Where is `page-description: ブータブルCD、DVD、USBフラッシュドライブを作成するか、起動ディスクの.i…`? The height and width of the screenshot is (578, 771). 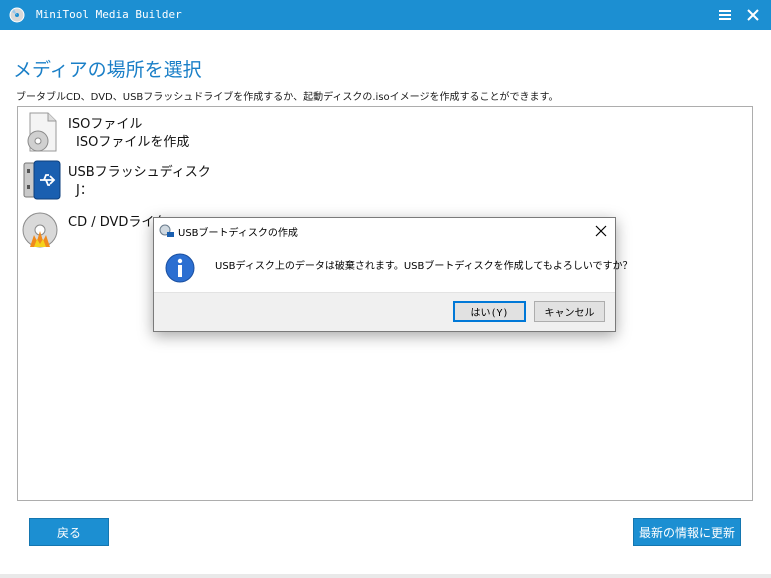
page-description: ブータブルCD、DVD、USBフラッシュドライブを作成するか、起動ディスクの.i… is located at coordinates (287, 97).